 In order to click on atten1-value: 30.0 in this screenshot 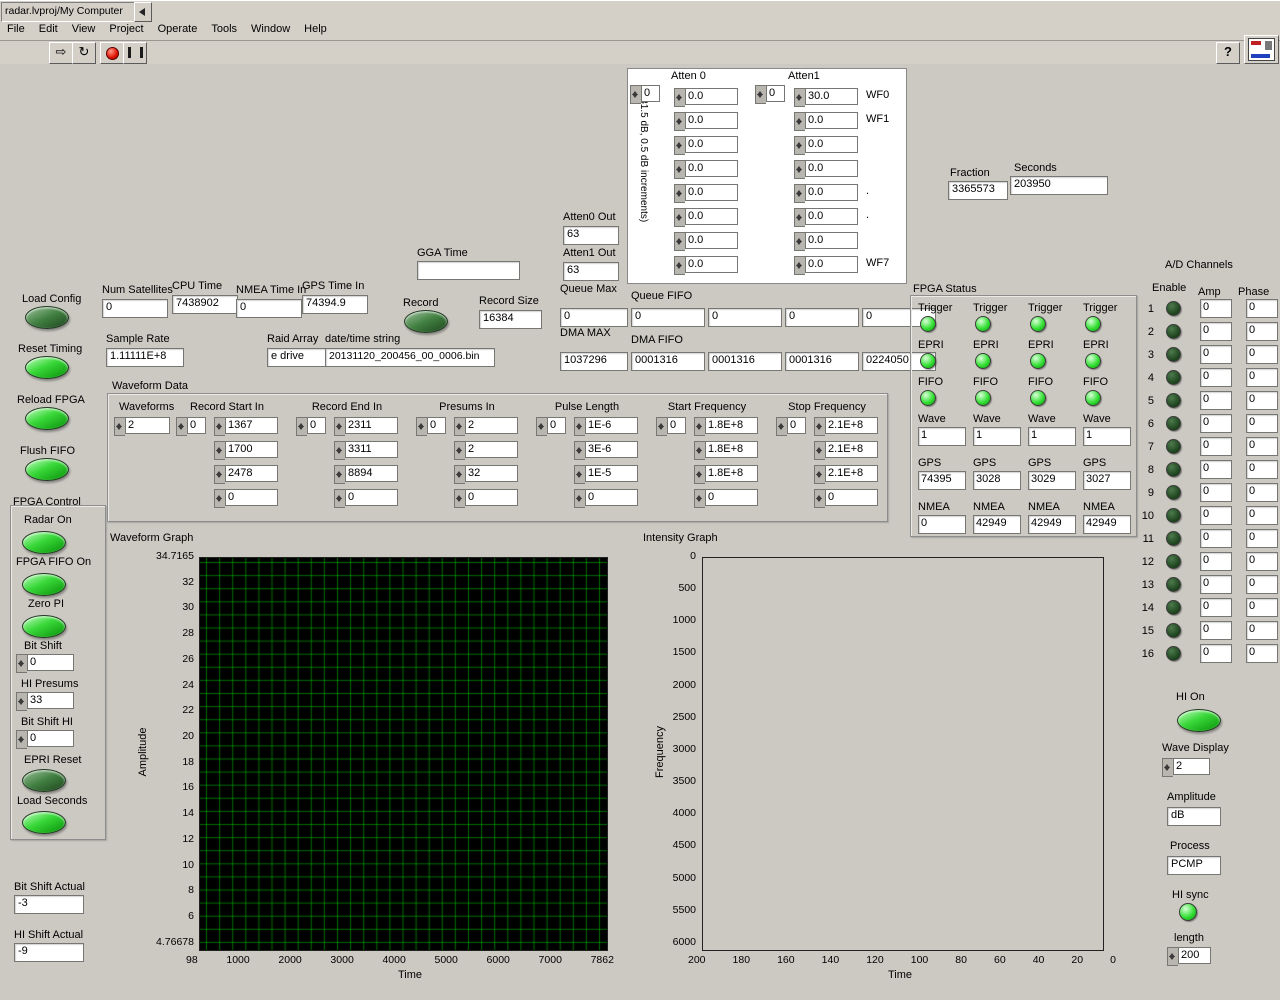, I will do `click(831, 96)`.